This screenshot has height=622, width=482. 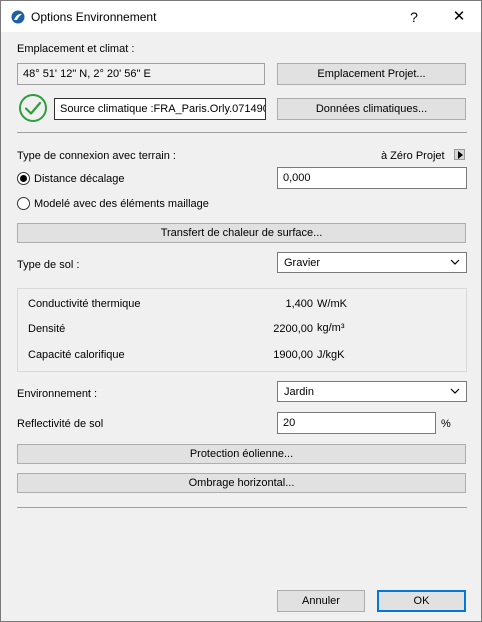 What do you see at coordinates (459, 17) in the screenshot?
I see `close-button: ✕` at bounding box center [459, 17].